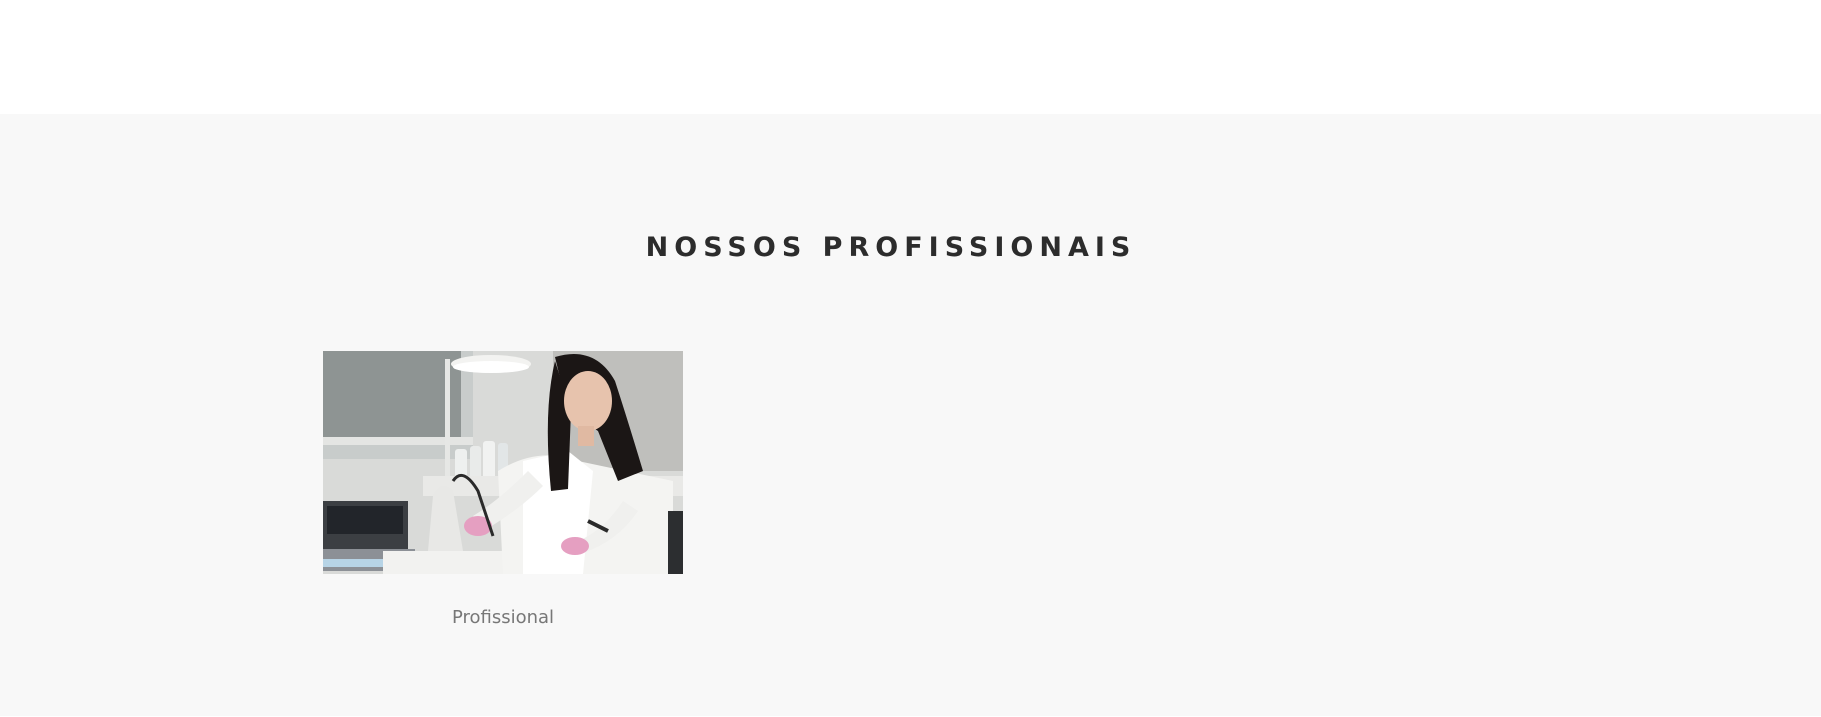  I want to click on professional-caption: Profissional, so click(503, 617).